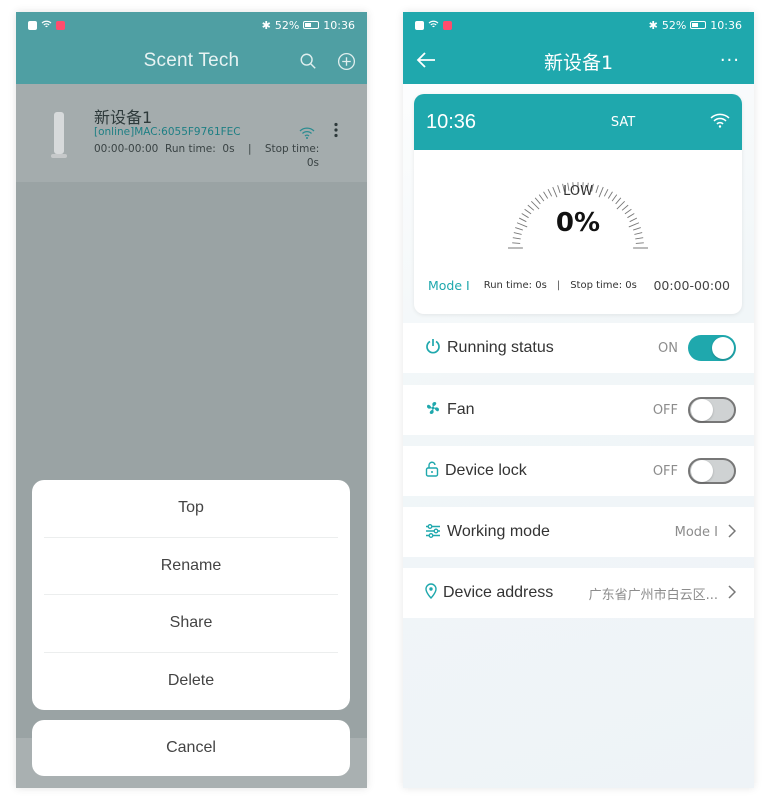 Image resolution: width=773 pixels, height=804 pixels. Describe the element at coordinates (308, 61) in the screenshot. I see `search-icon` at that location.